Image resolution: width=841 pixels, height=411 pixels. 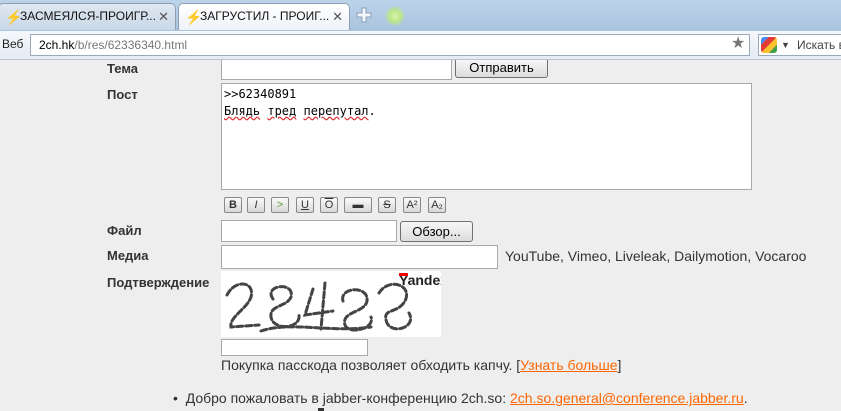 I want to click on file-label: Файл, so click(x=124, y=230).